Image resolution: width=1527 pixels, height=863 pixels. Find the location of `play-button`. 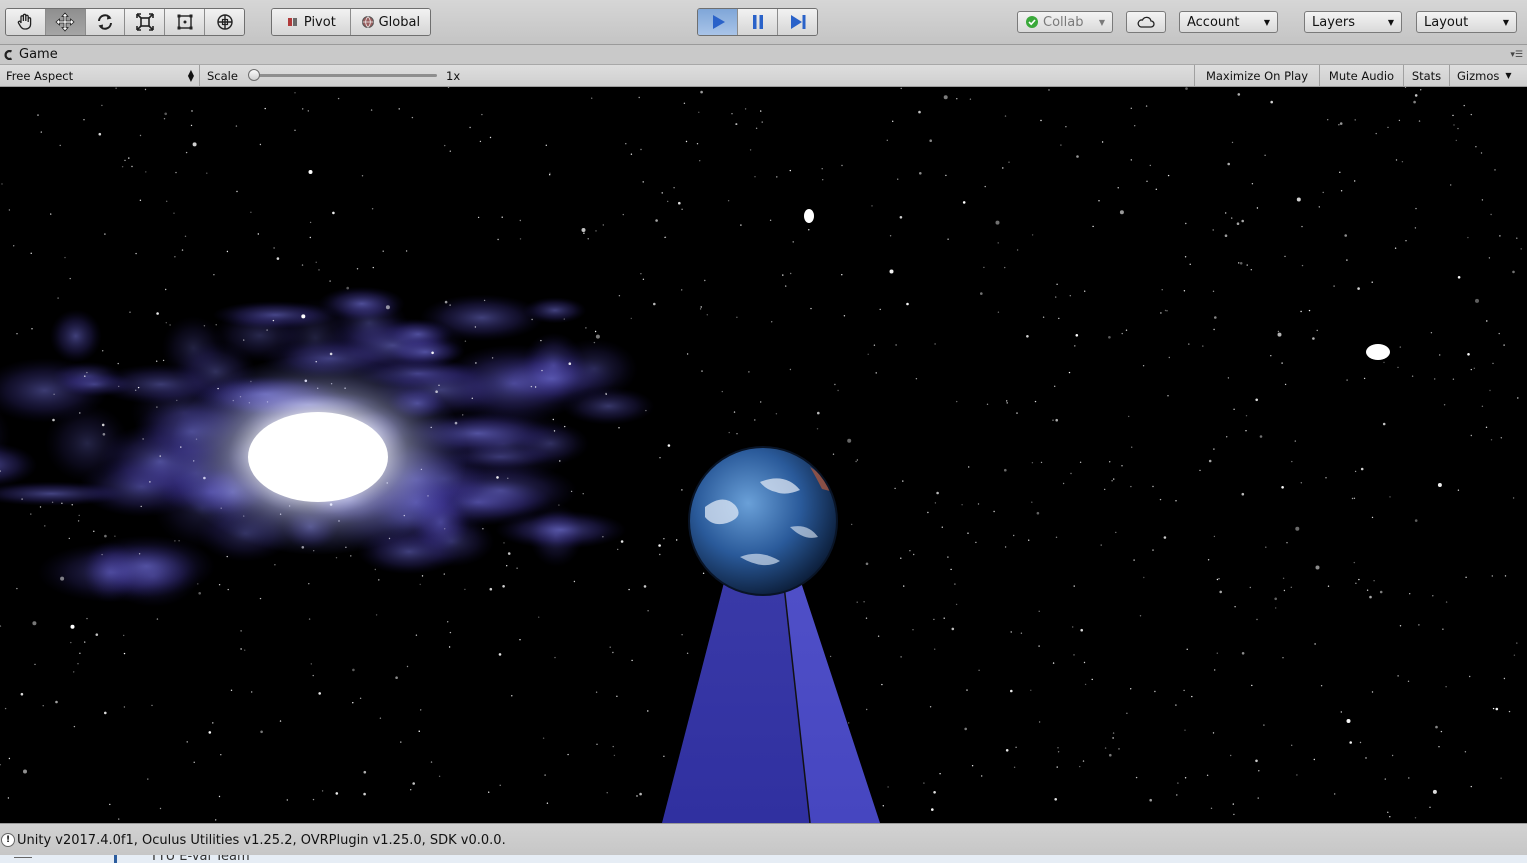

play-button is located at coordinates (718, 22).